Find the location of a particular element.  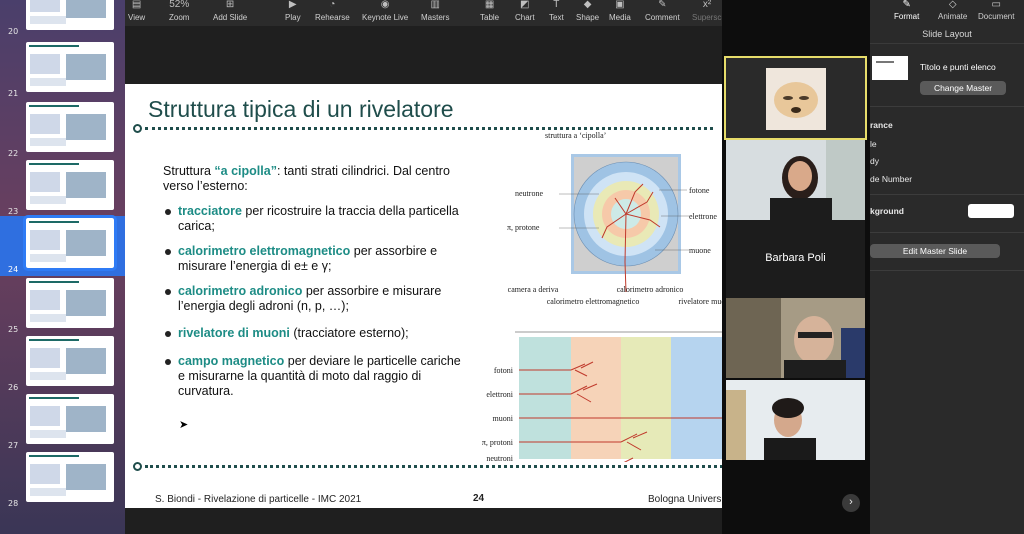

layout-name: Titolo e punti elenco is located at coordinates (958, 67).